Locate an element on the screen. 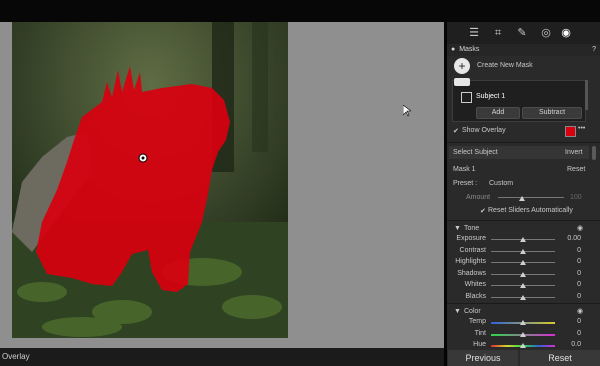 Image resolution: width=600 pixels, height=366 pixels. subject-1-label: Subject 1 is located at coordinates (490, 96).